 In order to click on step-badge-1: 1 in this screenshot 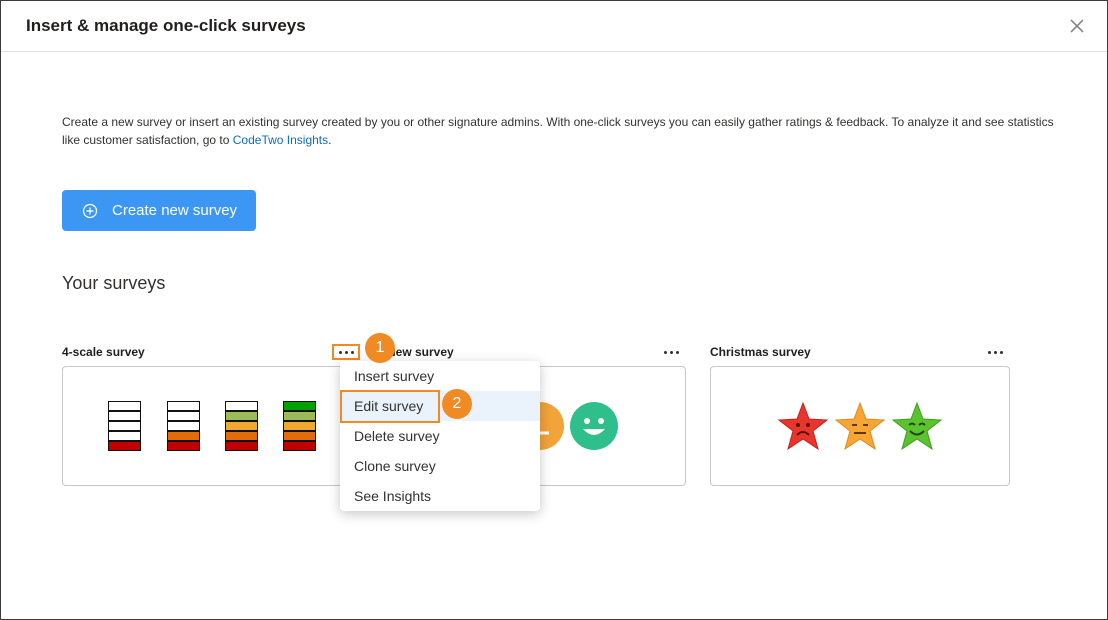, I will do `click(380, 348)`.